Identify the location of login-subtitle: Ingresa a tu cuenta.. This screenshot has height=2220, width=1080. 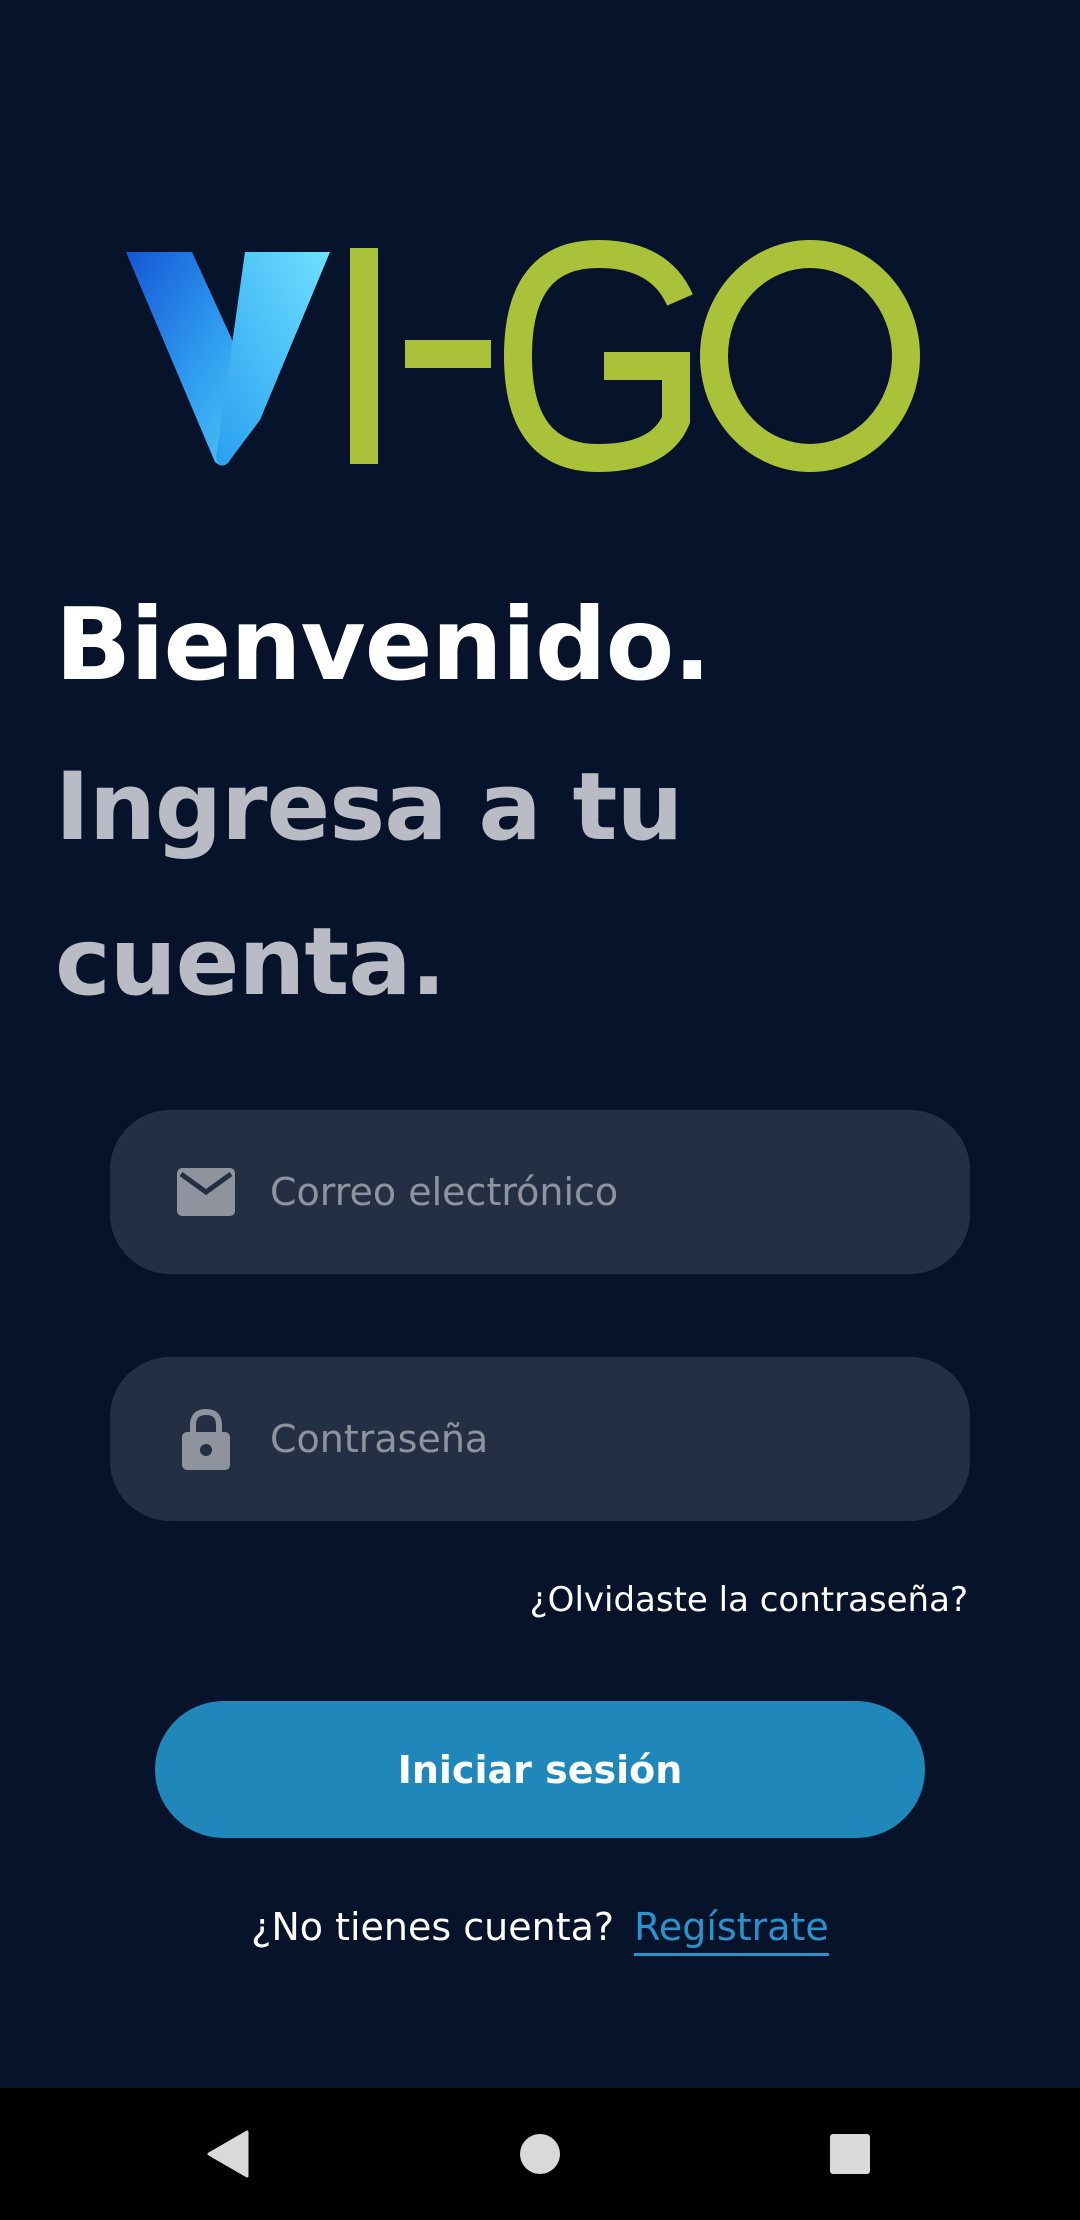
(369, 885).